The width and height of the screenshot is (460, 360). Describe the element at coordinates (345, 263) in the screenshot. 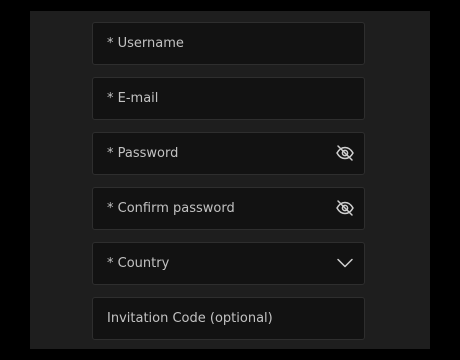

I see `chevron-down-icon` at that location.